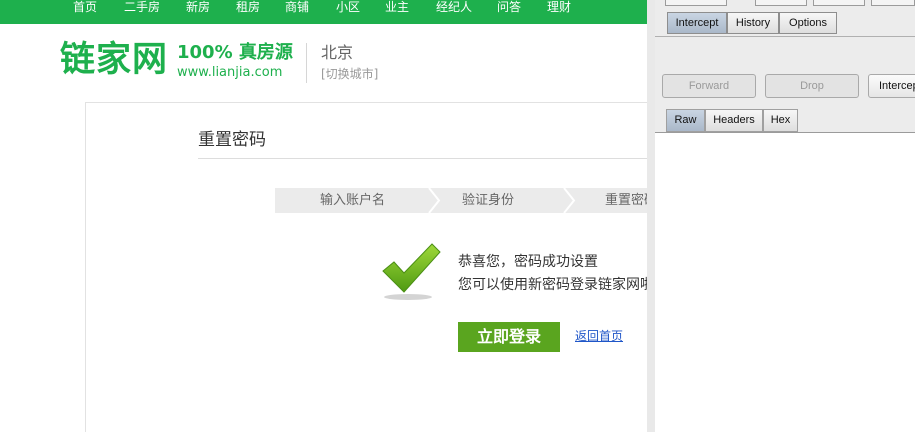 The height and width of the screenshot is (432, 915). Describe the element at coordinates (812, 86) in the screenshot. I see `drop-button: Drop` at that location.